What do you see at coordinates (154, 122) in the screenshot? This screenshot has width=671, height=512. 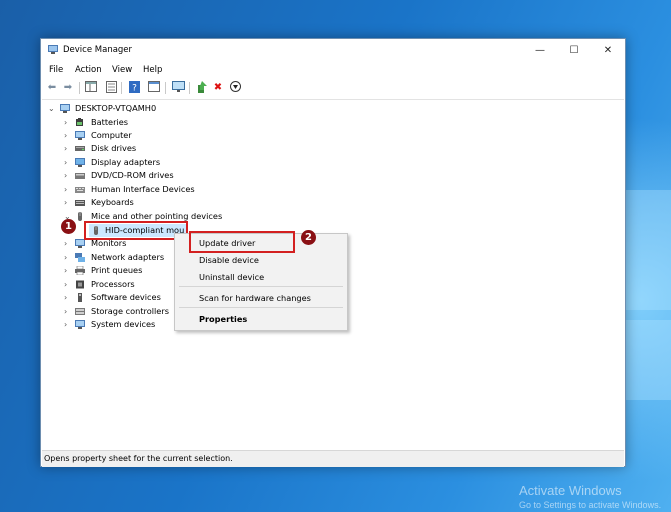 I see `tree-item-batteries: › Batteries` at bounding box center [154, 122].